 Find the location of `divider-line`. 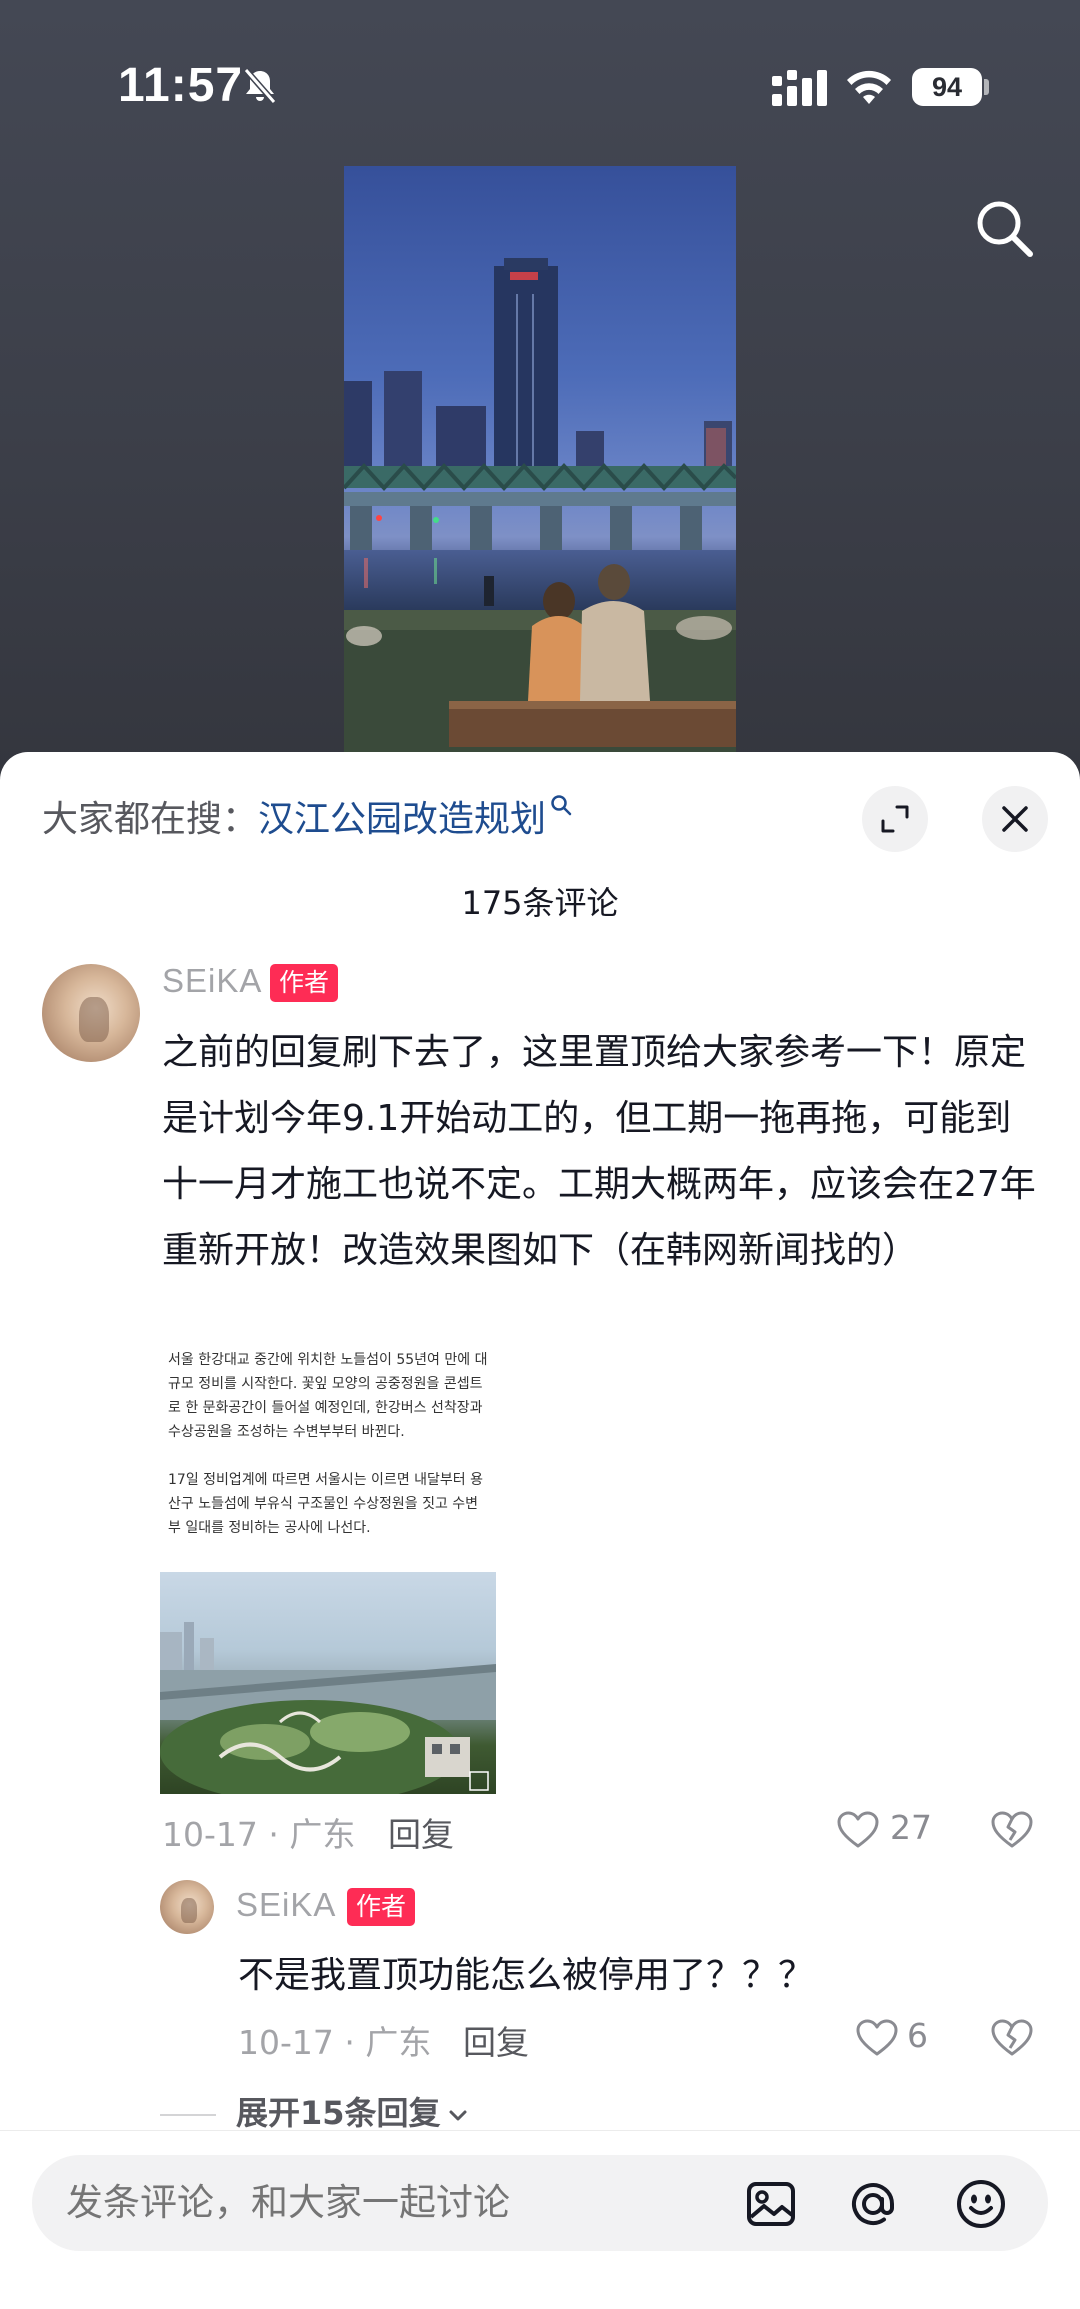

divider-line is located at coordinates (188, 2115).